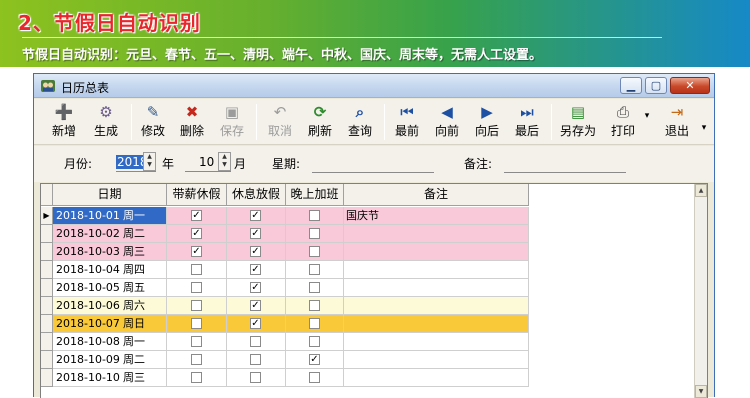  I want to click on table-row: 2018-10-08 周一, so click(285, 342).